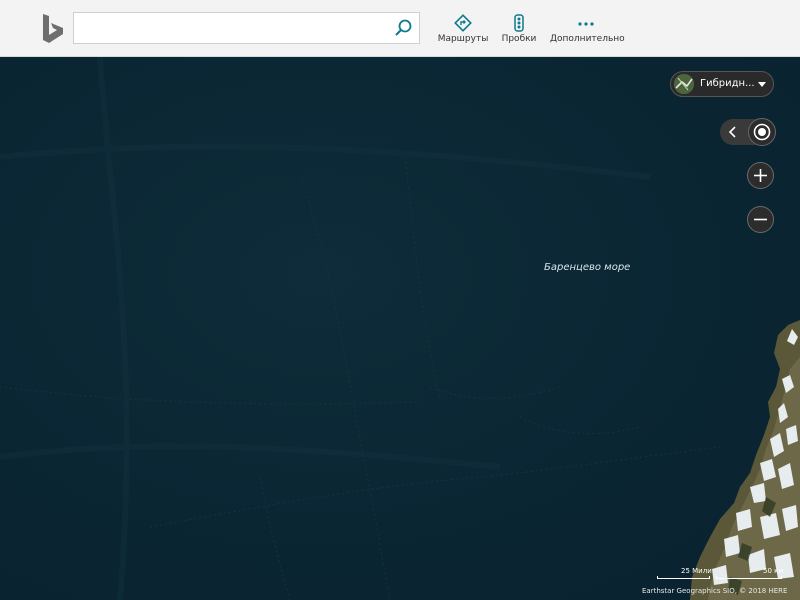  I want to click on zoom-in-button, so click(760, 175).